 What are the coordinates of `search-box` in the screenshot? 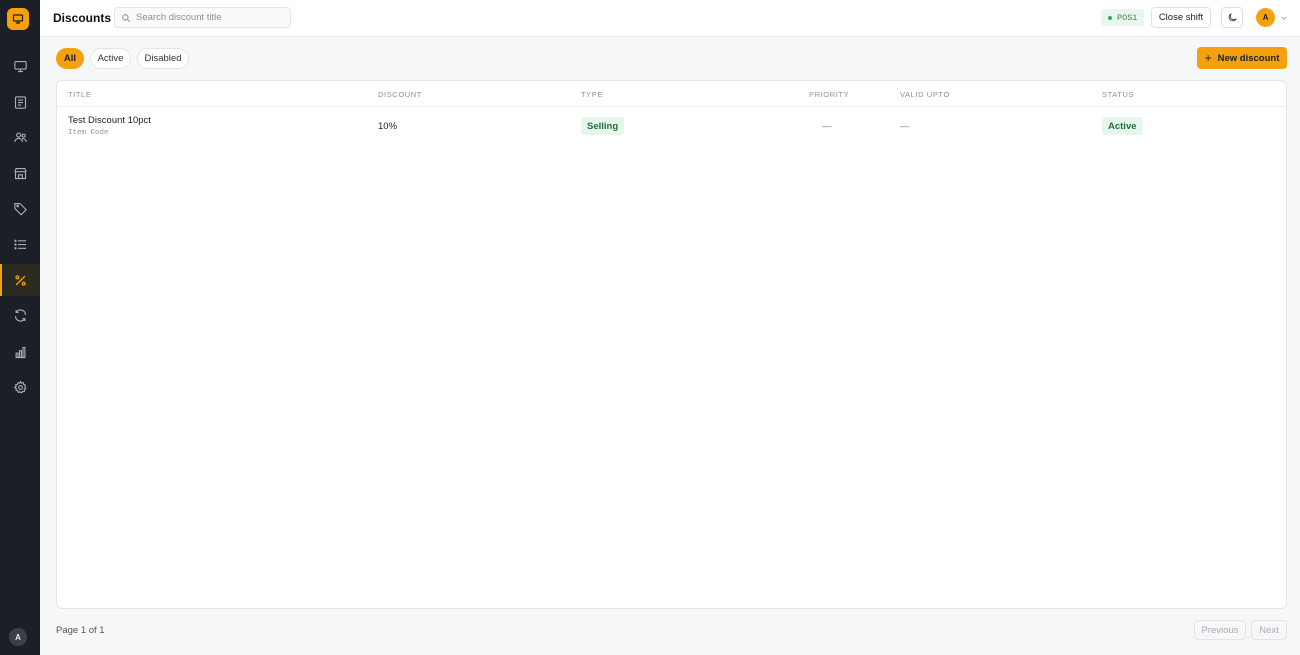 It's located at (202, 17).